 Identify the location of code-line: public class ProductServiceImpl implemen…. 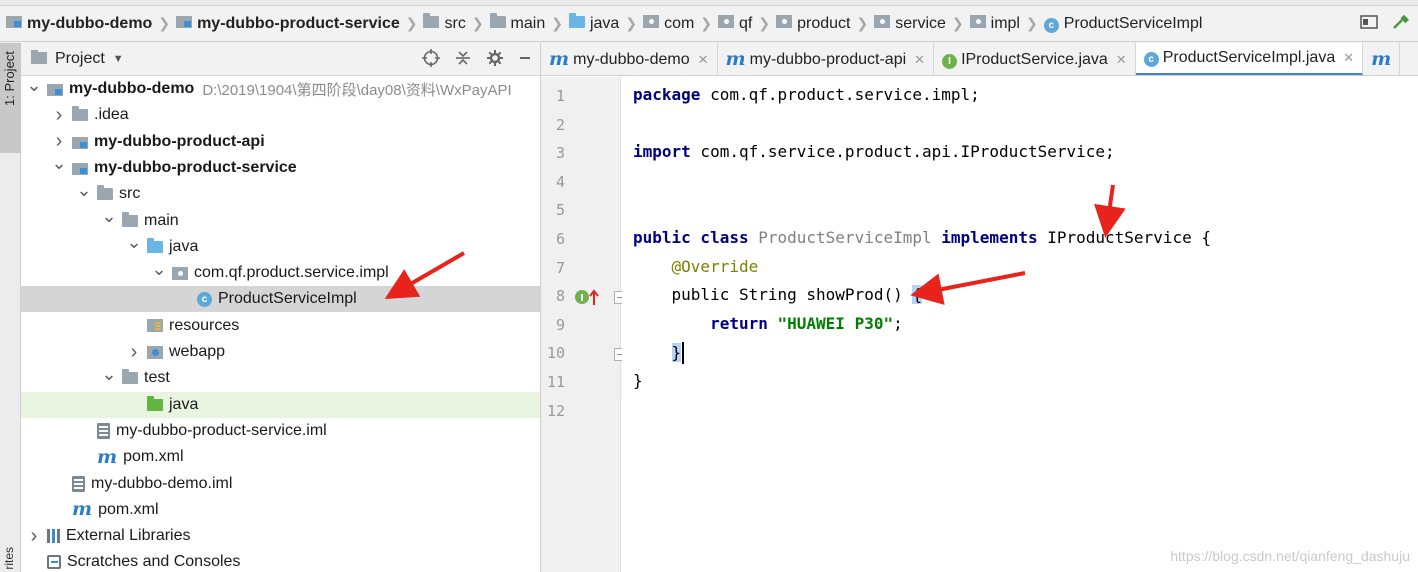
(922, 237).